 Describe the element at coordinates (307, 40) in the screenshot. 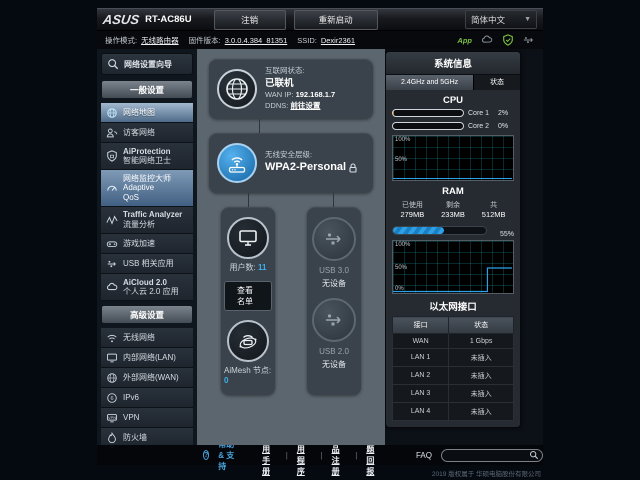

I see `ssid-label: SSID:` at that location.